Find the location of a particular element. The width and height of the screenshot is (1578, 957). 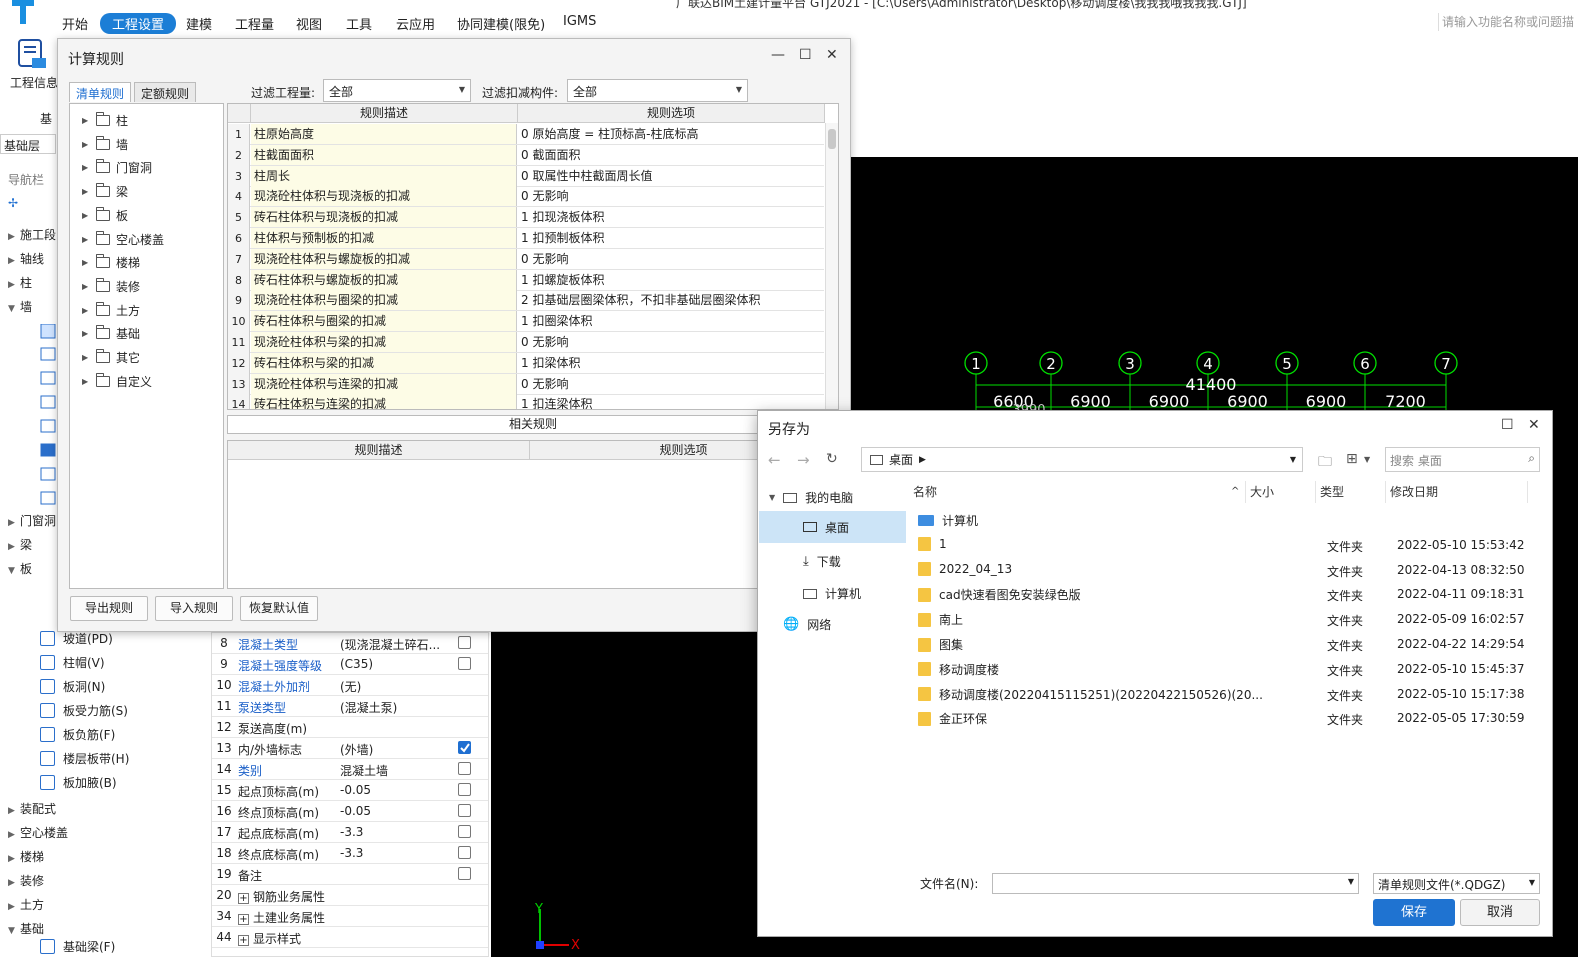

nav-item-5: ▶ 梁 is located at coordinates (20, 544).